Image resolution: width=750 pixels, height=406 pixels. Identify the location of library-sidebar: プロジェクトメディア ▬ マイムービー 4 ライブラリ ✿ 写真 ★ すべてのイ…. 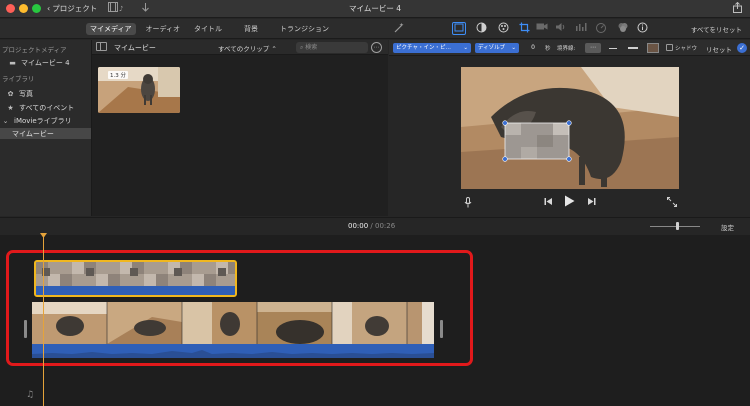
(46, 128).